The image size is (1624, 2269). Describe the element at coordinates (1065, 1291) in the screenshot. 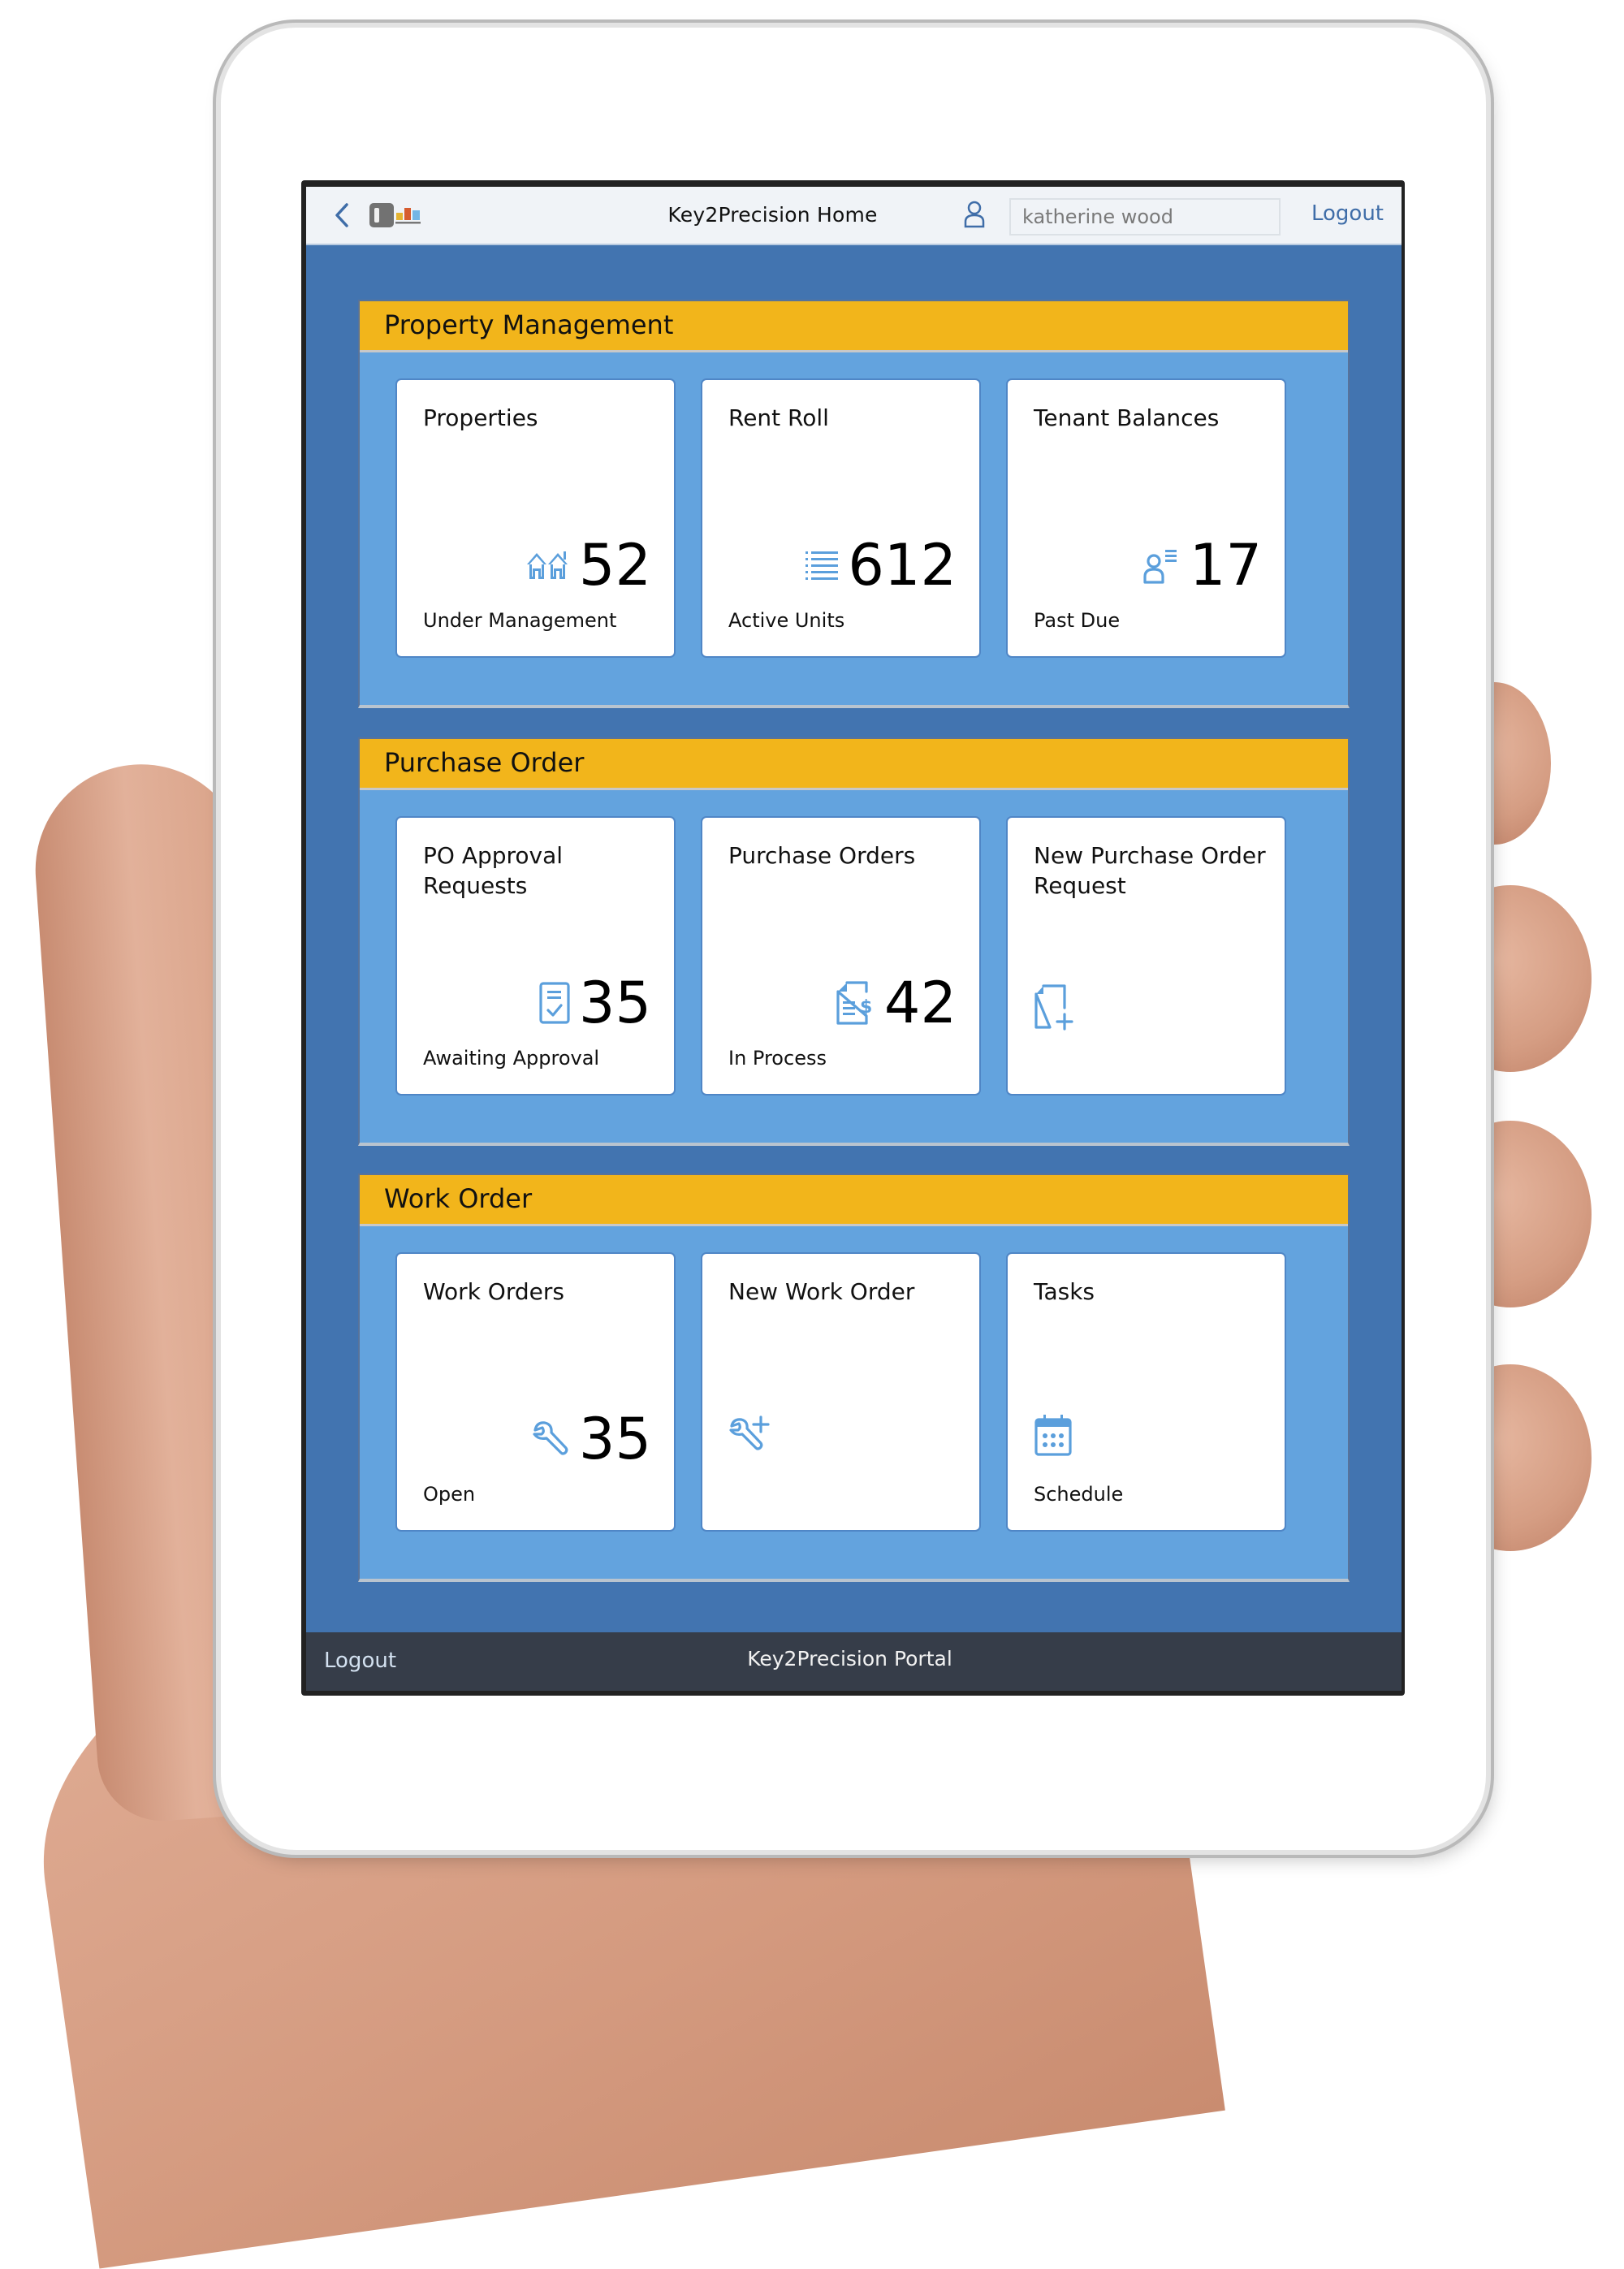

I see `tile-title: Tasks` at that location.